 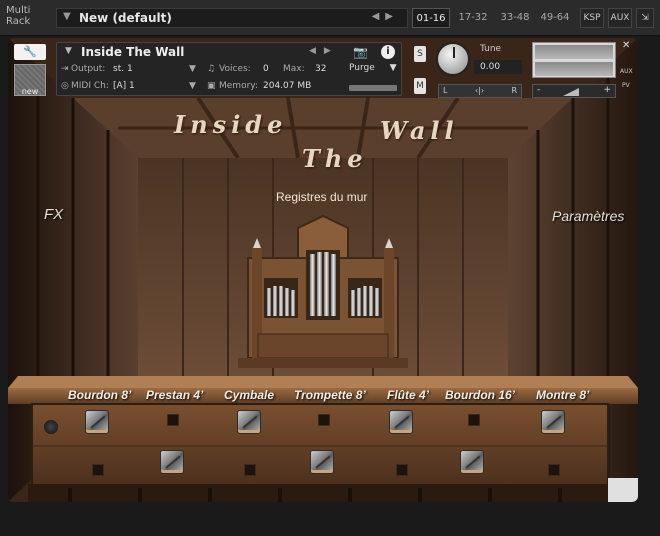 I want to click on ksp-button: KSP, so click(x=592, y=18).